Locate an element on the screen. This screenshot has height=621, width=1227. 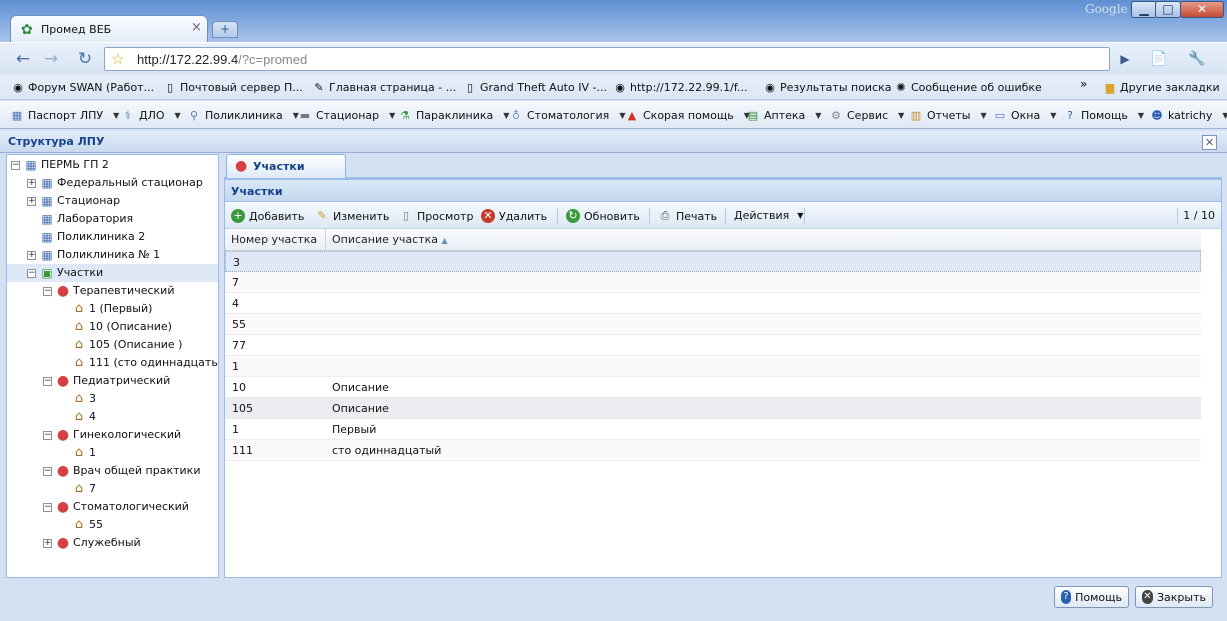
delete-button: ✕ Удалить is located at coordinates (514, 216).